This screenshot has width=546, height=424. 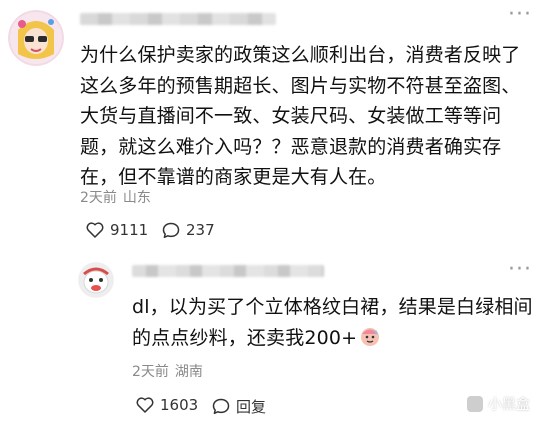 What do you see at coordinates (370, 341) in the screenshot?
I see `sweat-smile-emoji` at bounding box center [370, 341].